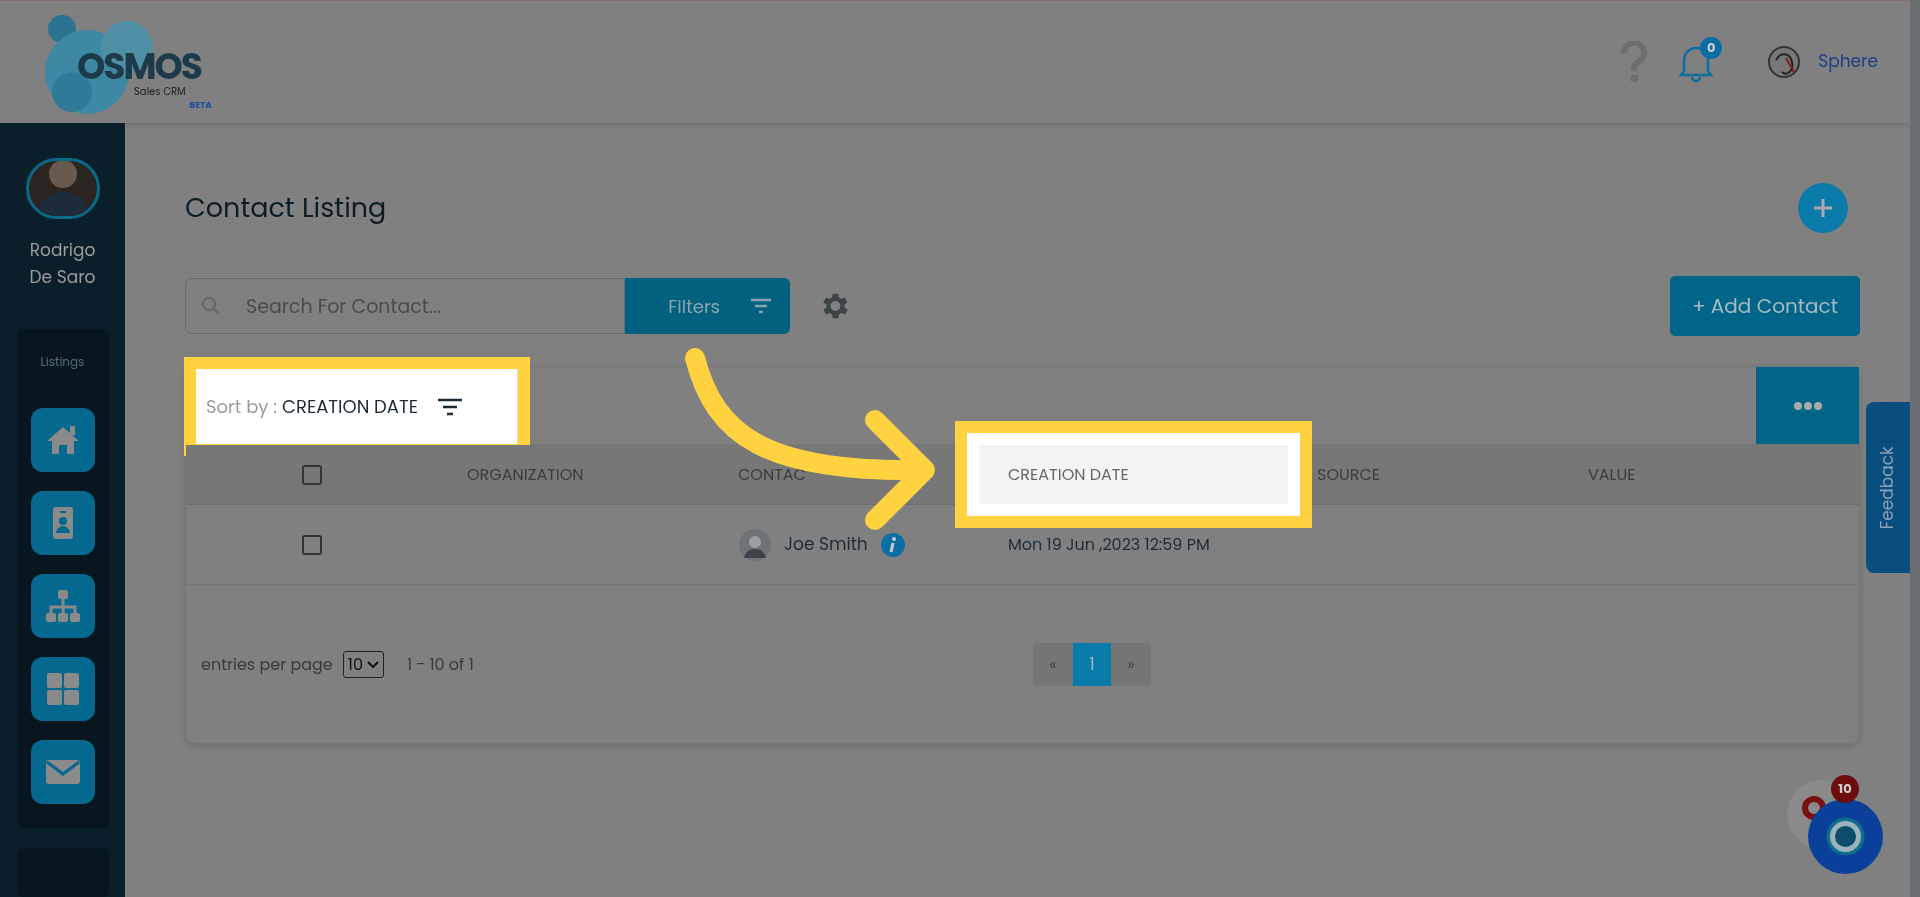 This screenshot has width=1920, height=897. What do you see at coordinates (350, 406) in the screenshot?
I see `sort-value: CREATION DATE` at bounding box center [350, 406].